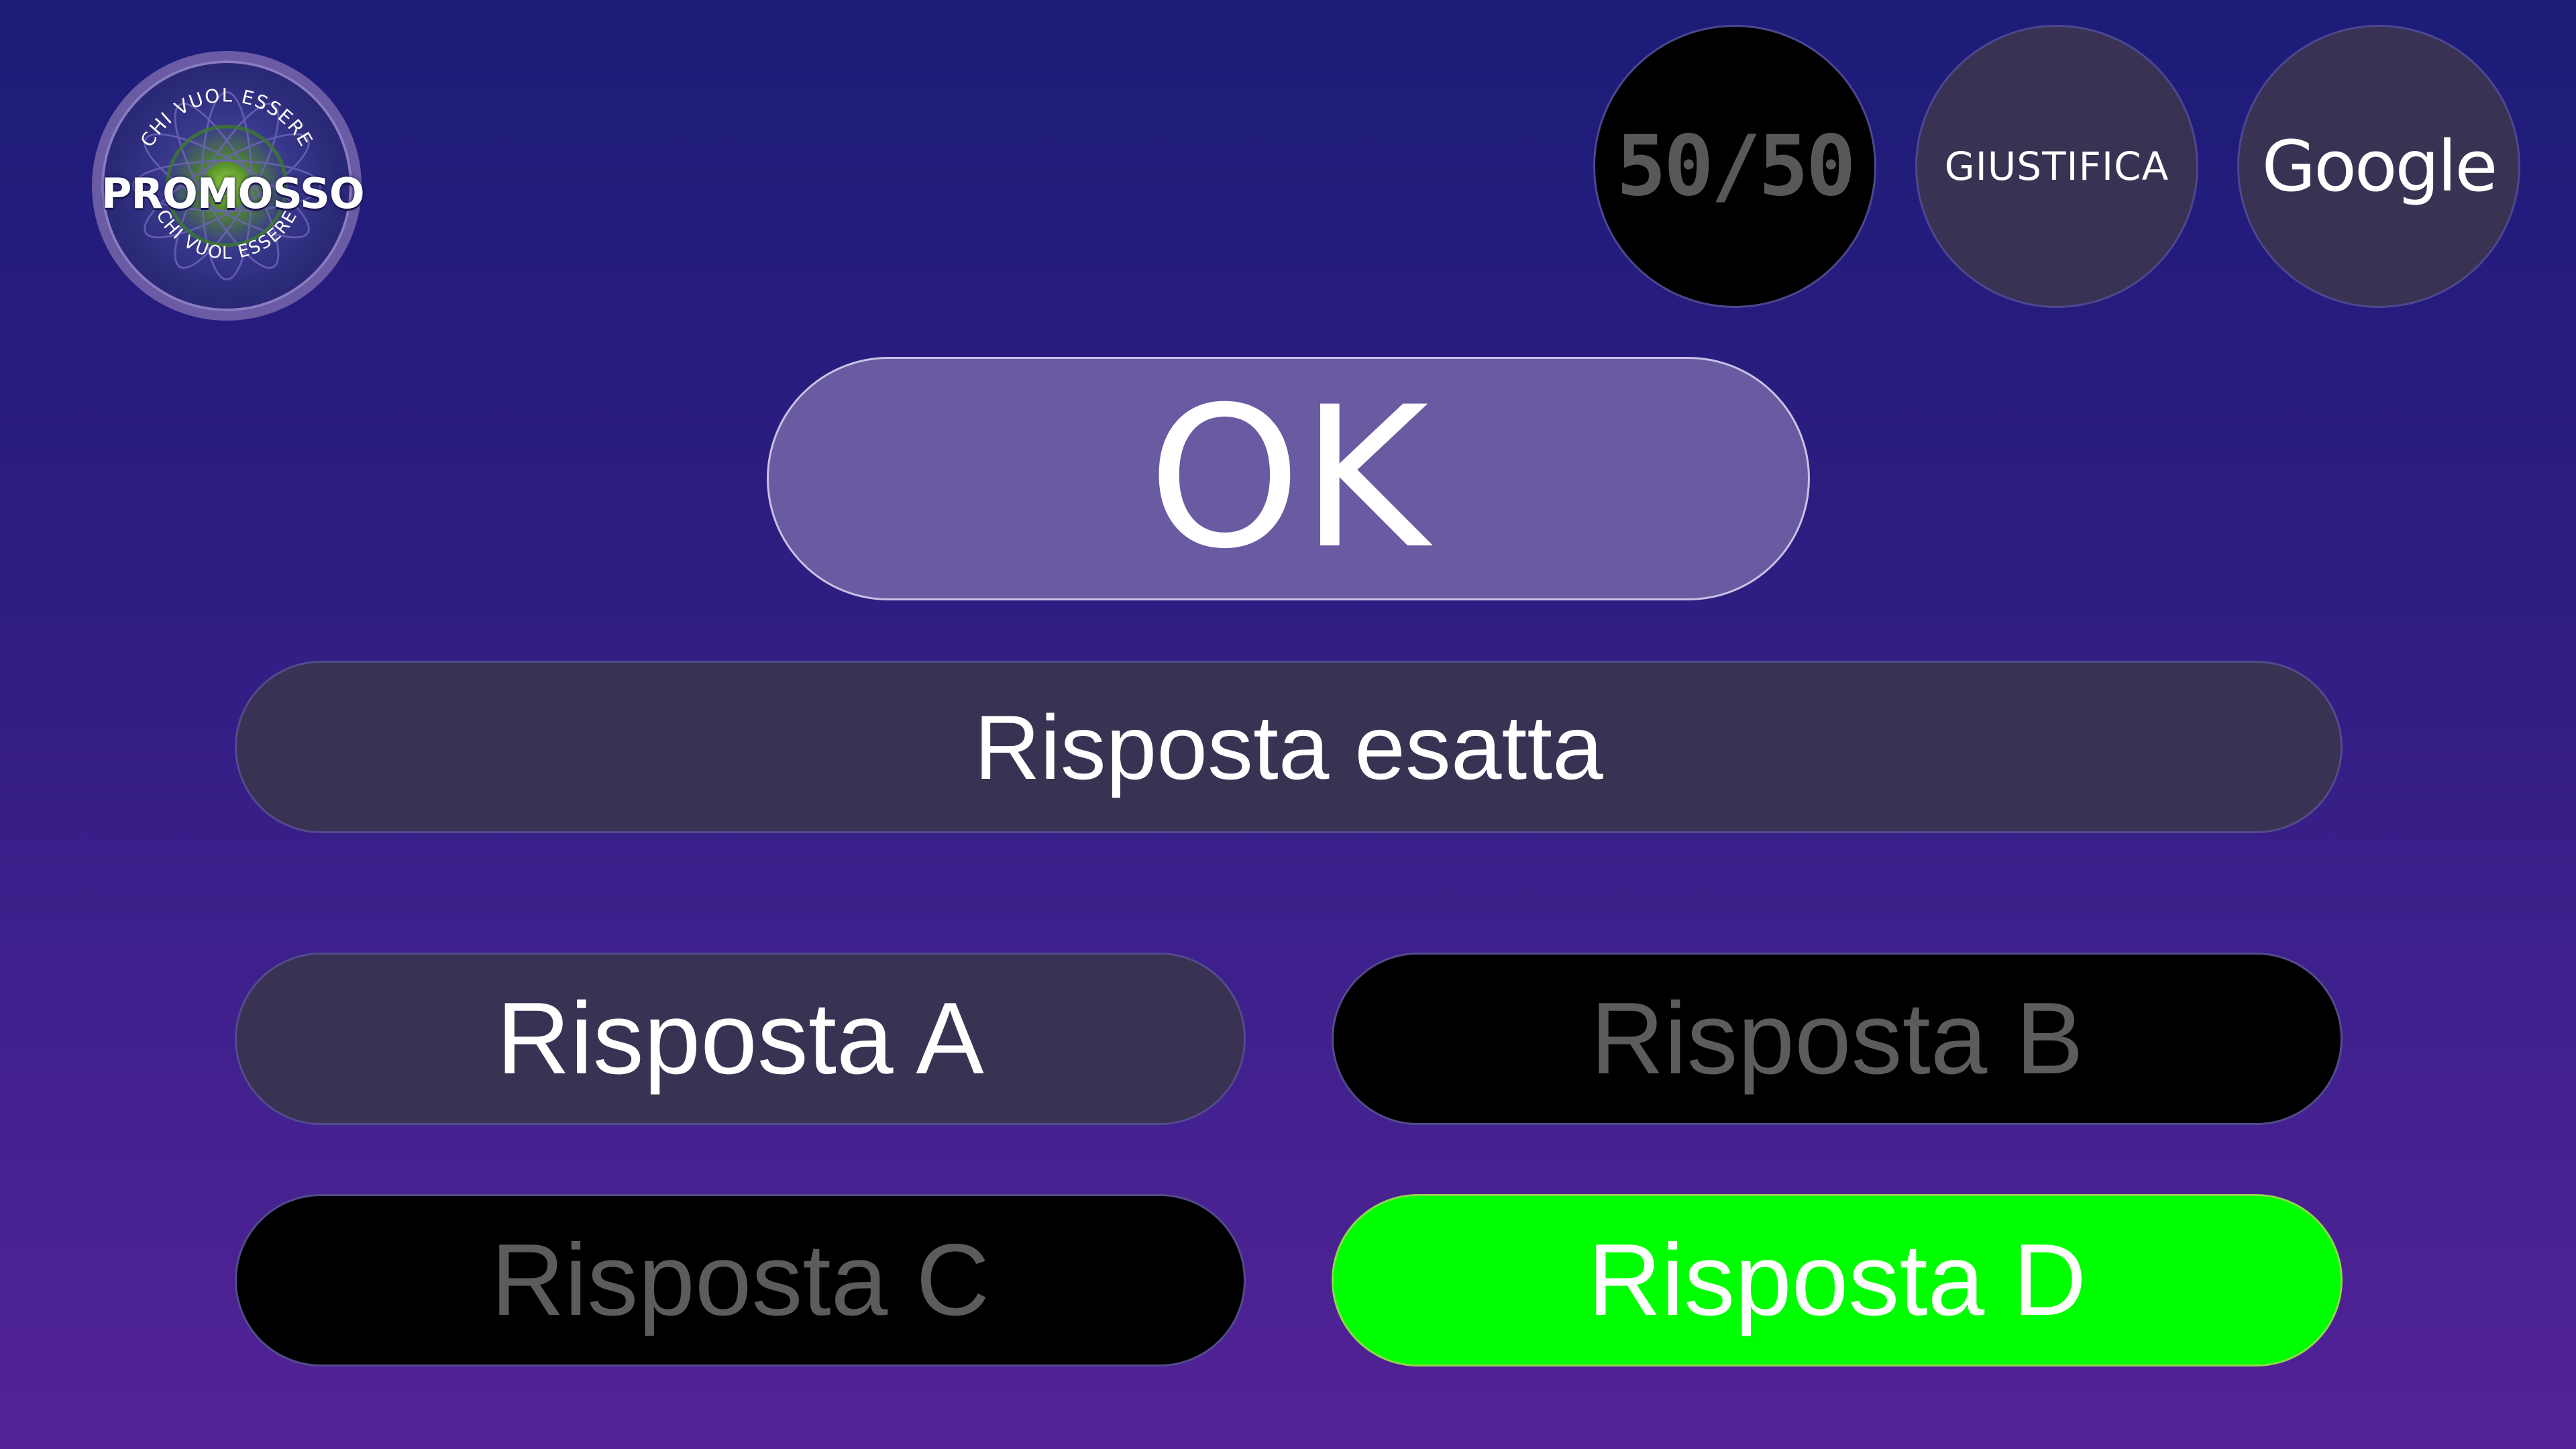 Image resolution: width=2576 pixels, height=1449 pixels. What do you see at coordinates (1288, 478) in the screenshot?
I see `ok-button: OK` at bounding box center [1288, 478].